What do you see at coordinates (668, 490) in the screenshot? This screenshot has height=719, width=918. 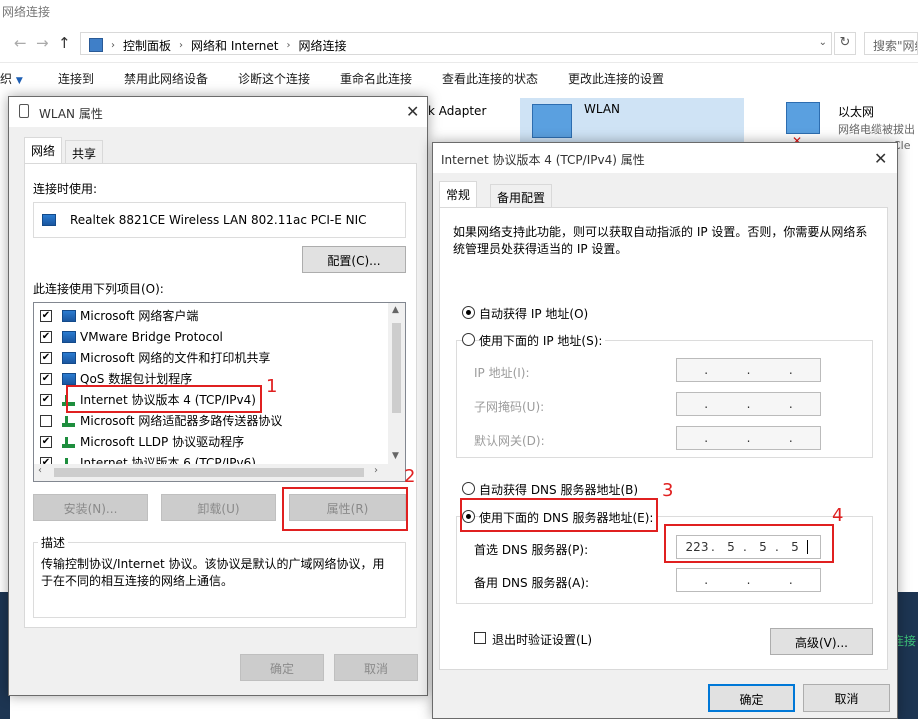 I see `annotation-number: 3` at bounding box center [668, 490].